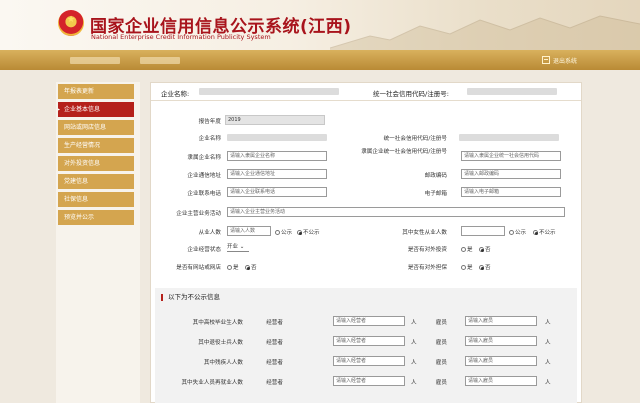 Image resolution: width=640 pixels, height=403 pixels. What do you see at coordinates (204, 176) in the screenshot?
I see `address-label: 企业通信地址` at bounding box center [204, 176].